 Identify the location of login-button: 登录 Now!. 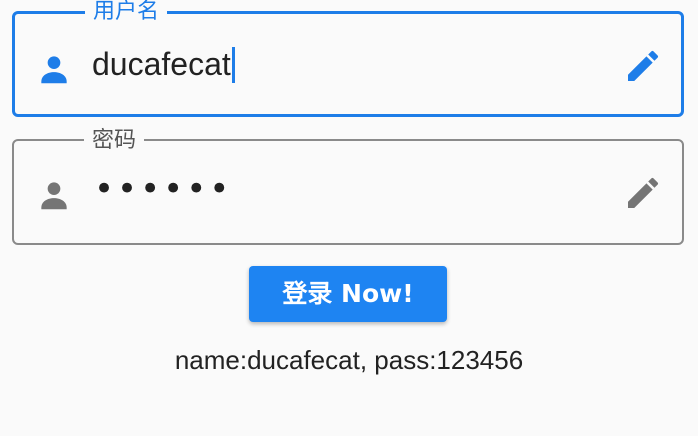
(348, 294).